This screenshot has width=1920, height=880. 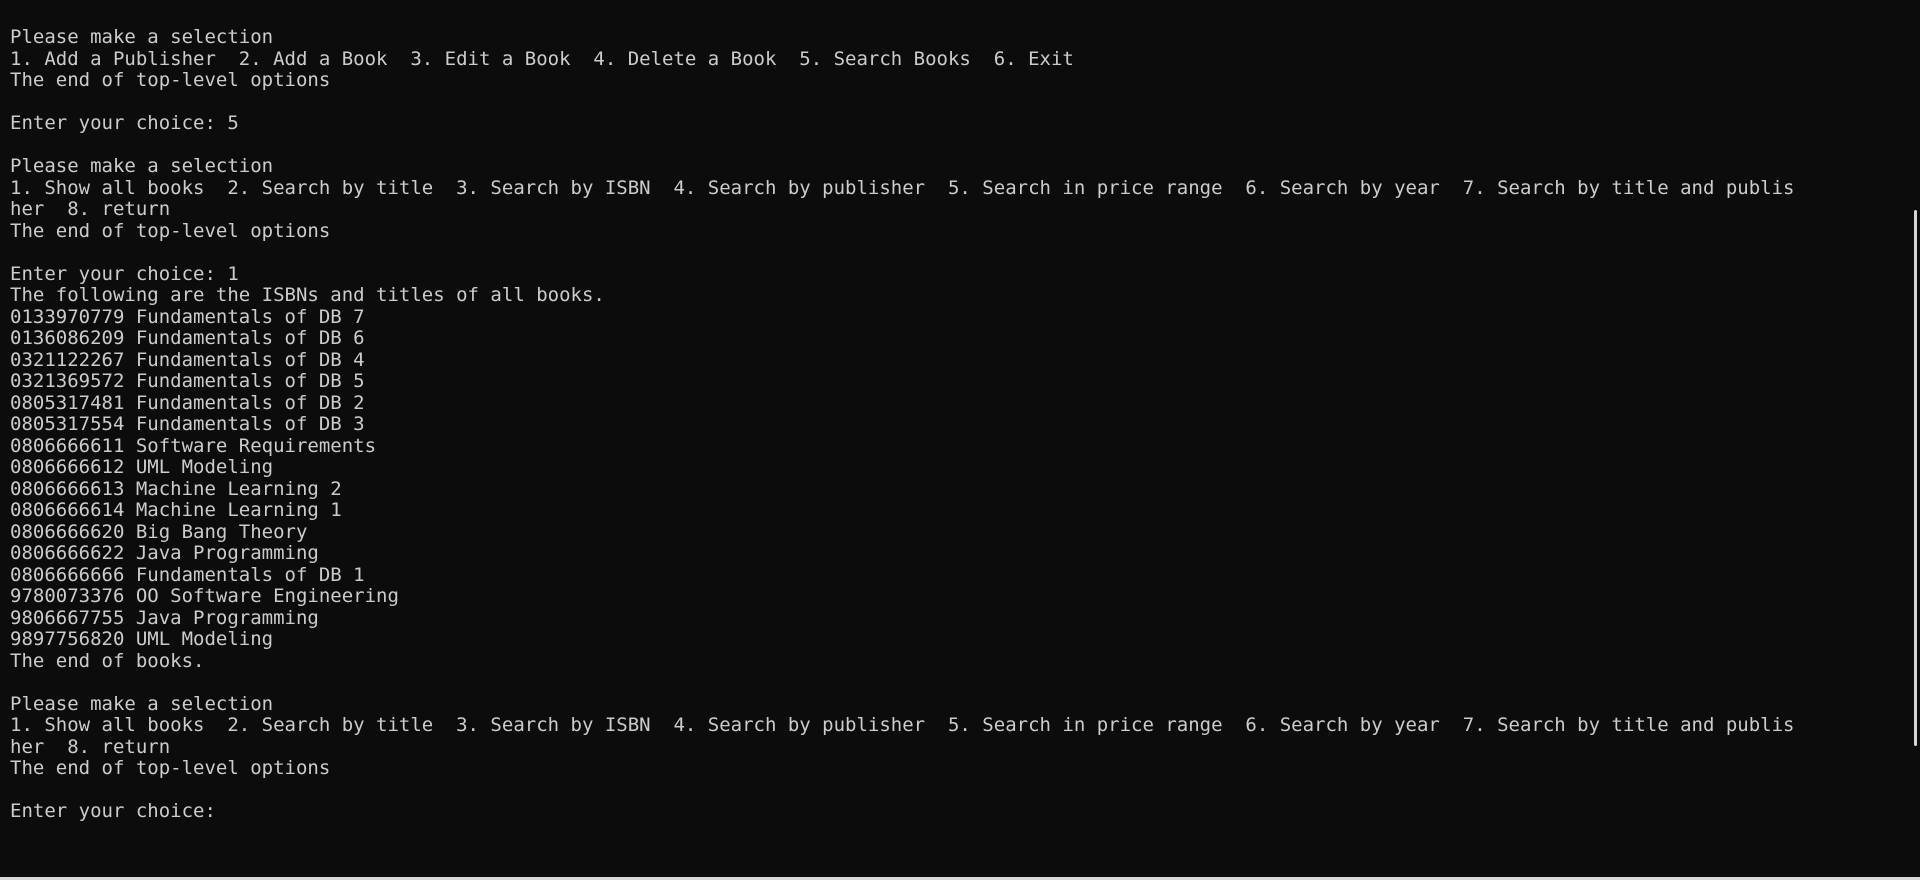 I want to click on book-entry: 0806666611 Software Requirements, so click(x=193, y=446).